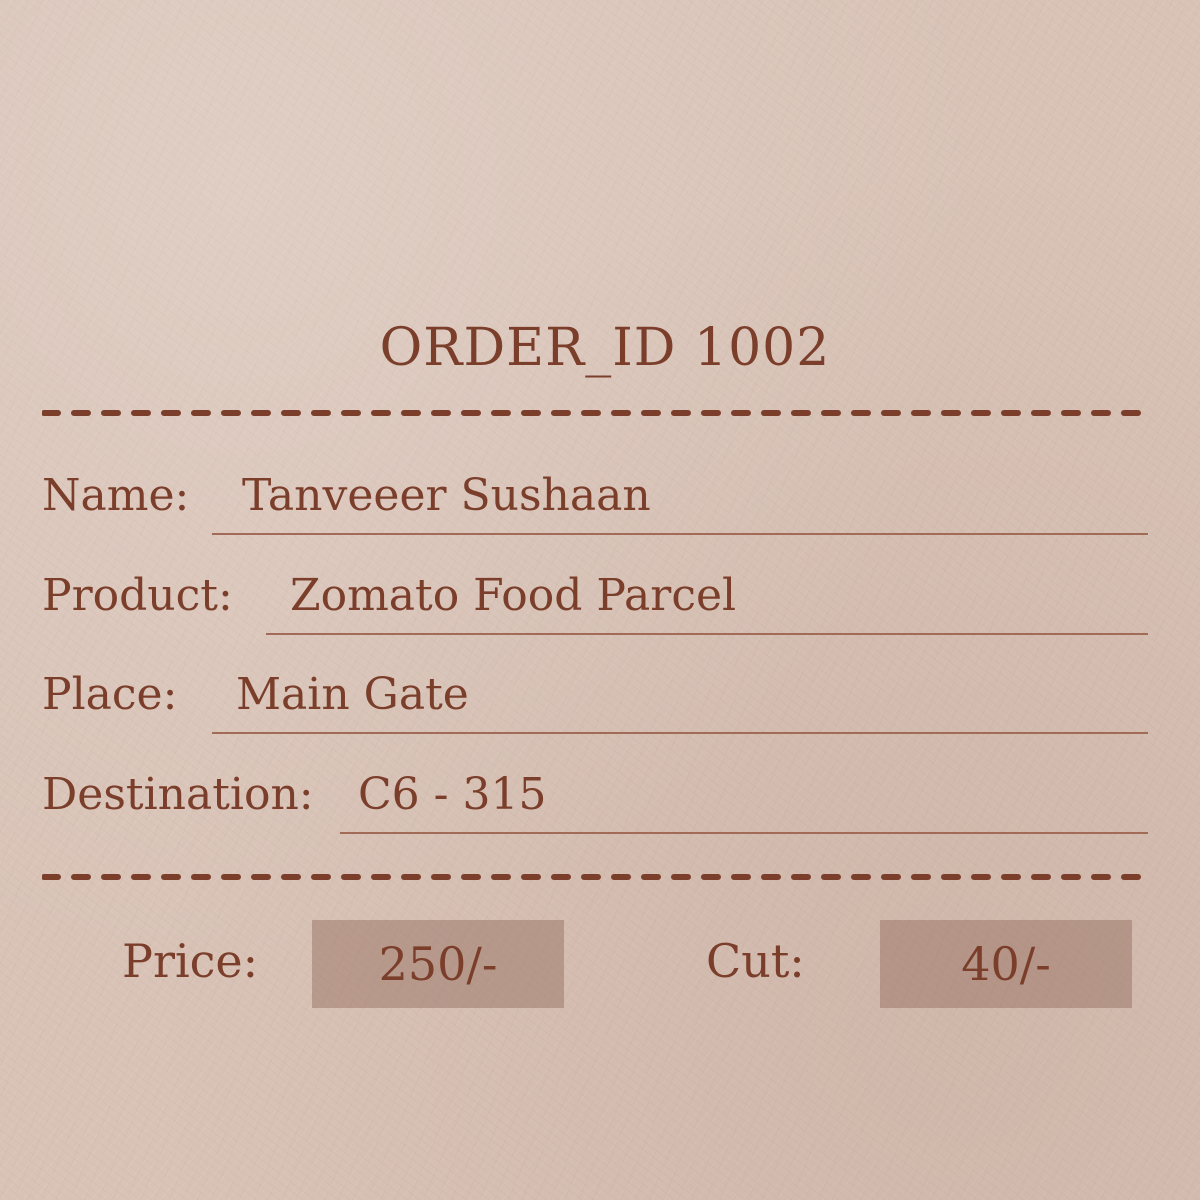 The image size is (1200, 1200). What do you see at coordinates (513, 595) in the screenshot?
I see `product-value: Zomato Food Parcel` at bounding box center [513, 595].